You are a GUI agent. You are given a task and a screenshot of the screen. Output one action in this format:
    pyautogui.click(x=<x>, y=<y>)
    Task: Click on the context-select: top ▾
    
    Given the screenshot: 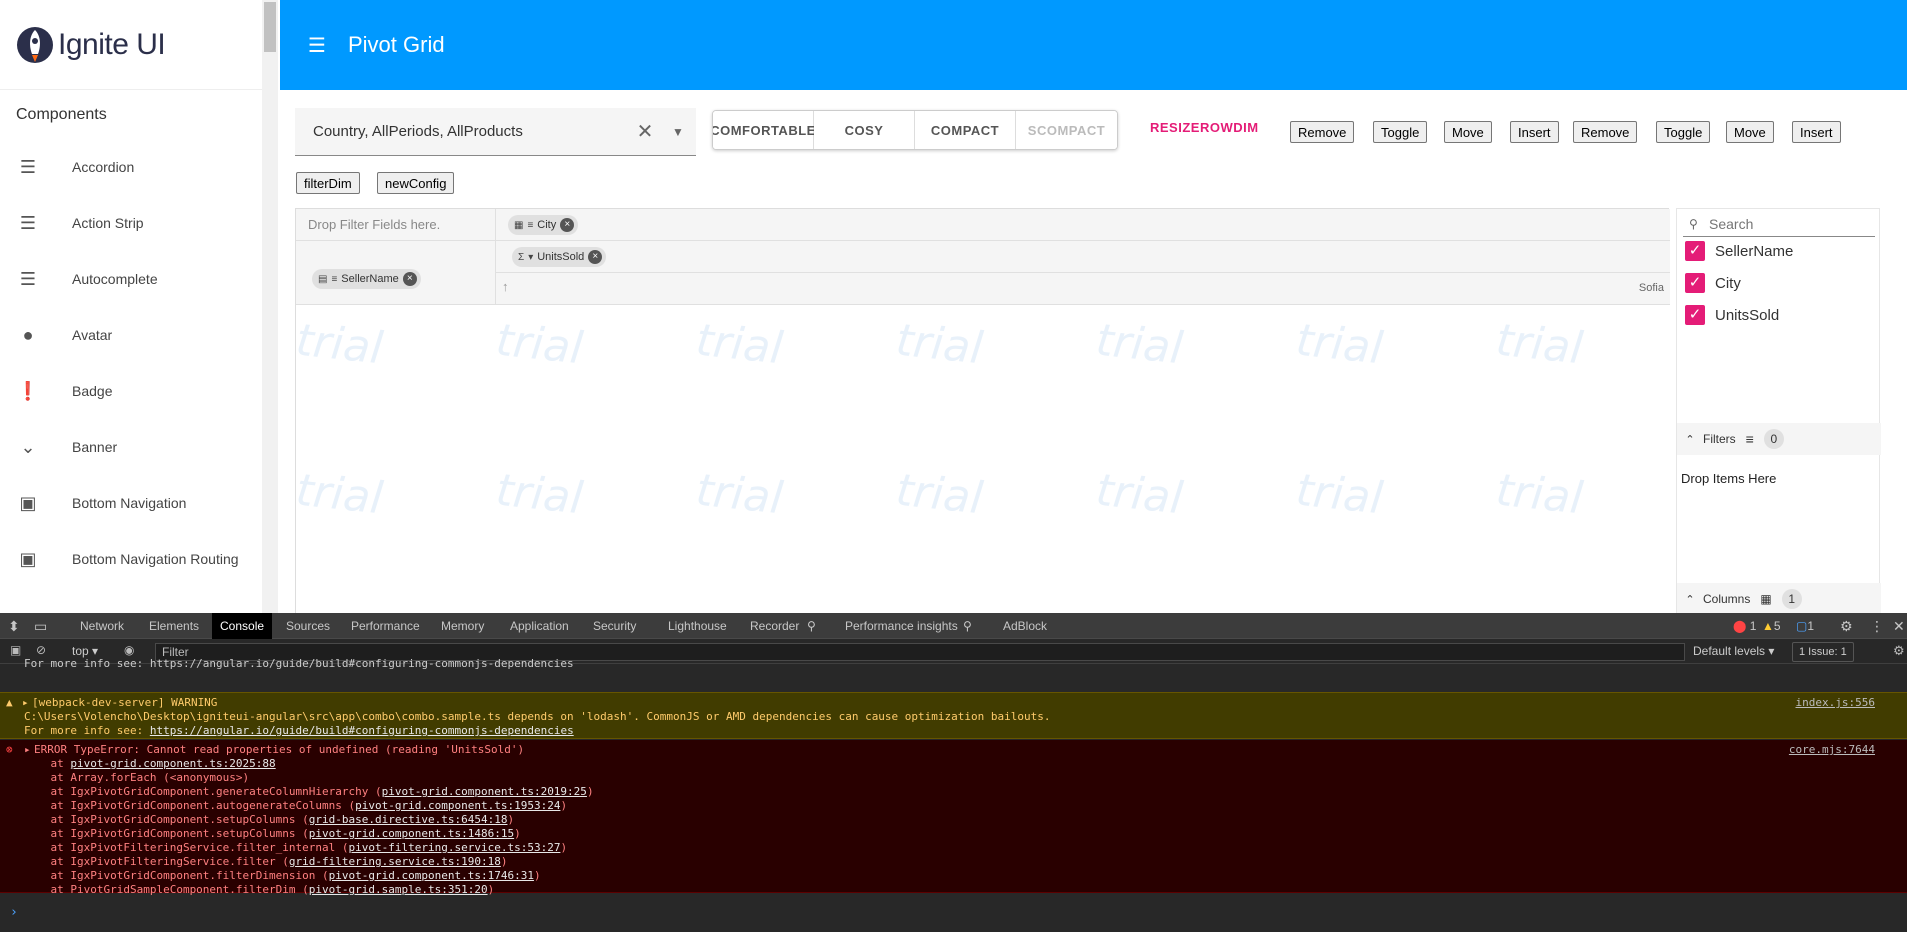 What is the action you would take?
    pyautogui.click(x=85, y=651)
    